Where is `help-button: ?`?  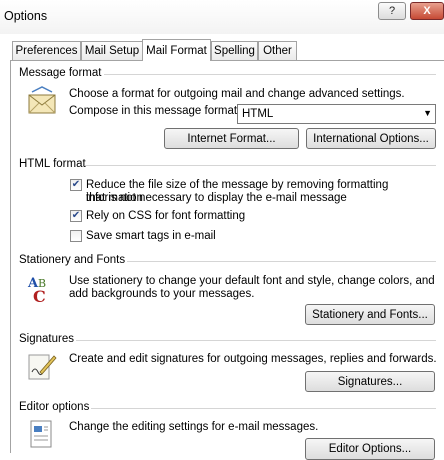 help-button: ? is located at coordinates (392, 11).